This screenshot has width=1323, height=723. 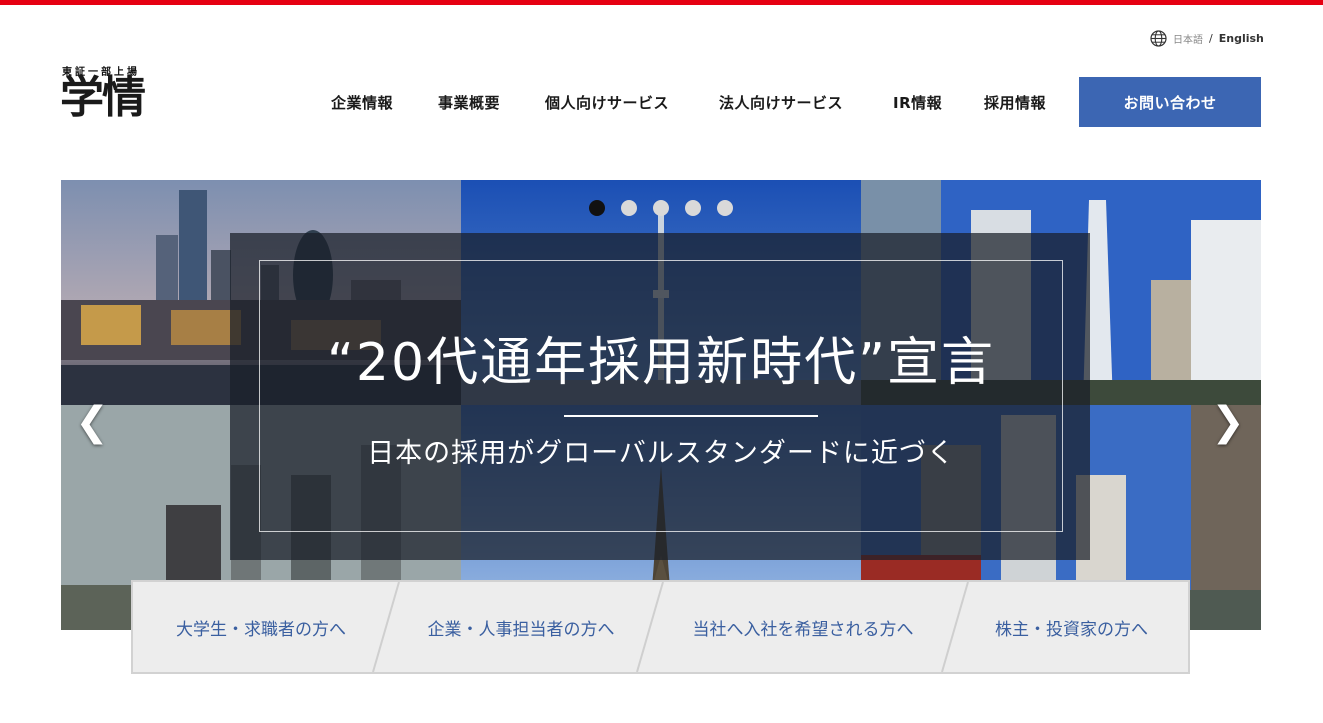 What do you see at coordinates (661, 453) in the screenshot?
I see `hero-subline: 日本の採用がグローバルスタンダードに近づく` at bounding box center [661, 453].